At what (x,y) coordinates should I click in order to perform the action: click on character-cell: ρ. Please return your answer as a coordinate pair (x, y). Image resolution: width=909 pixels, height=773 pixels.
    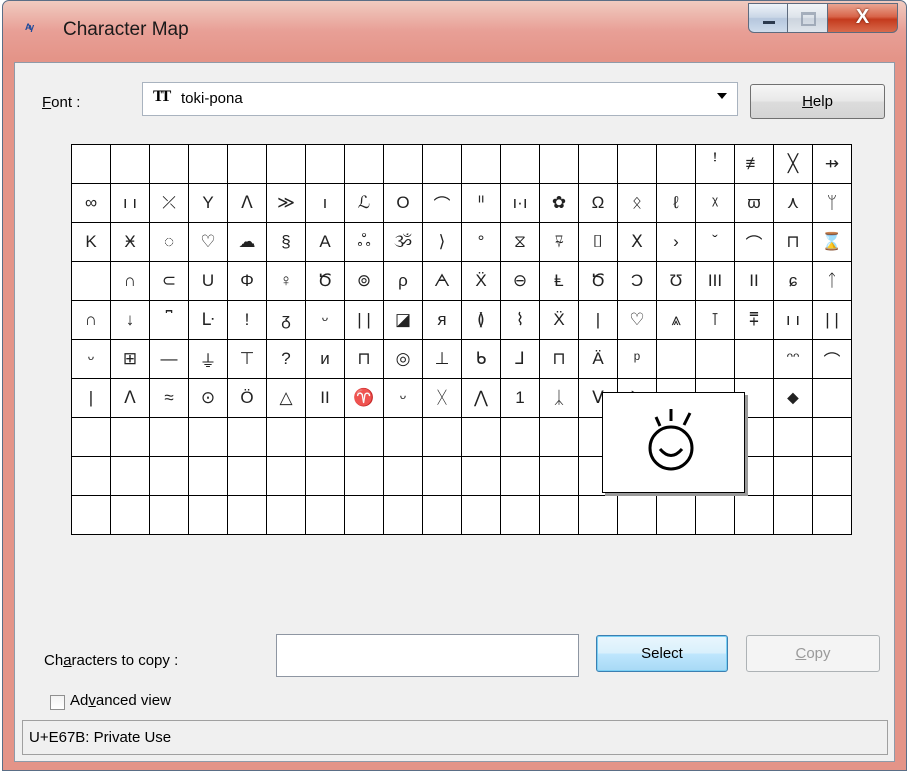
    Looking at the image, I should click on (403, 281).